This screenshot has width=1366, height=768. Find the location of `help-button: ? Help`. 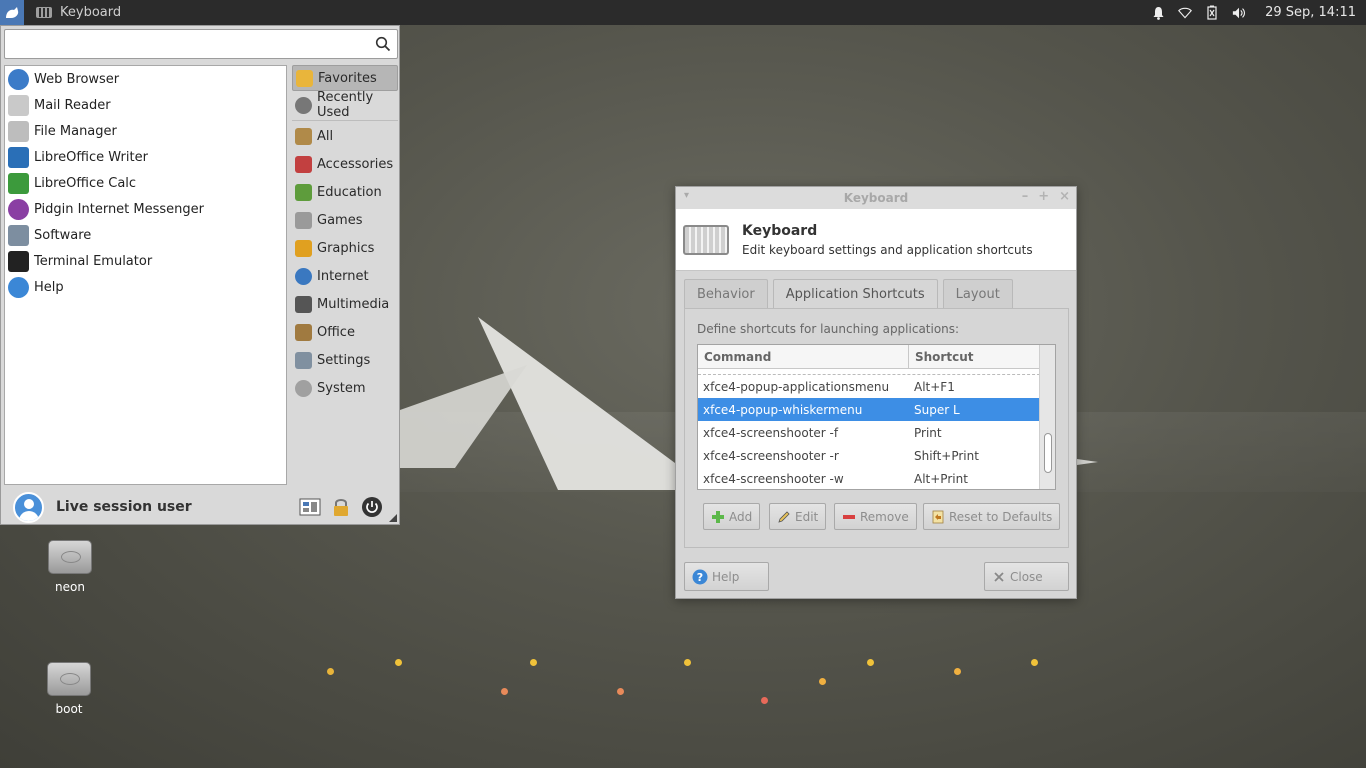

help-button: ? Help is located at coordinates (726, 576).